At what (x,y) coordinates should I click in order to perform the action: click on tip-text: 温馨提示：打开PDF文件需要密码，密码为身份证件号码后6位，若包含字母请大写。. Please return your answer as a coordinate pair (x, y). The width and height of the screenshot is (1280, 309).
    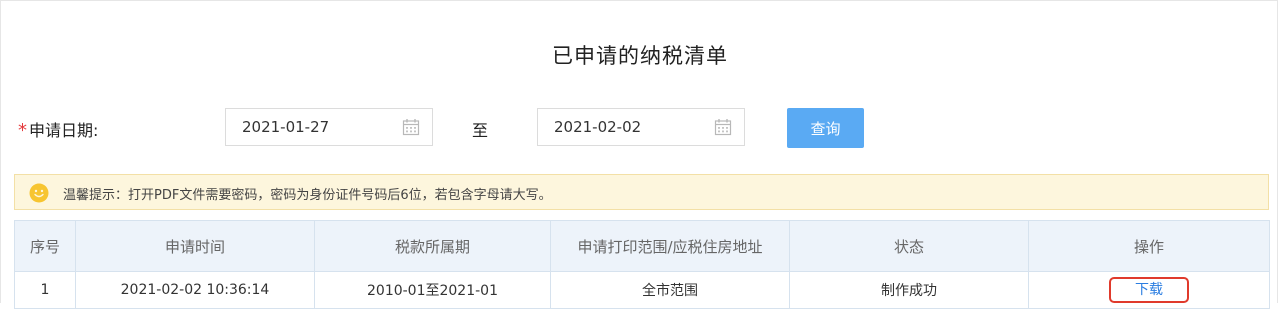
    Looking at the image, I should click on (307, 195).